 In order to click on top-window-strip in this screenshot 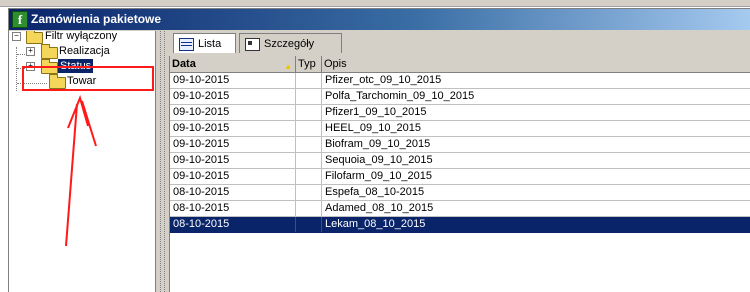, I will do `click(375, 3)`.